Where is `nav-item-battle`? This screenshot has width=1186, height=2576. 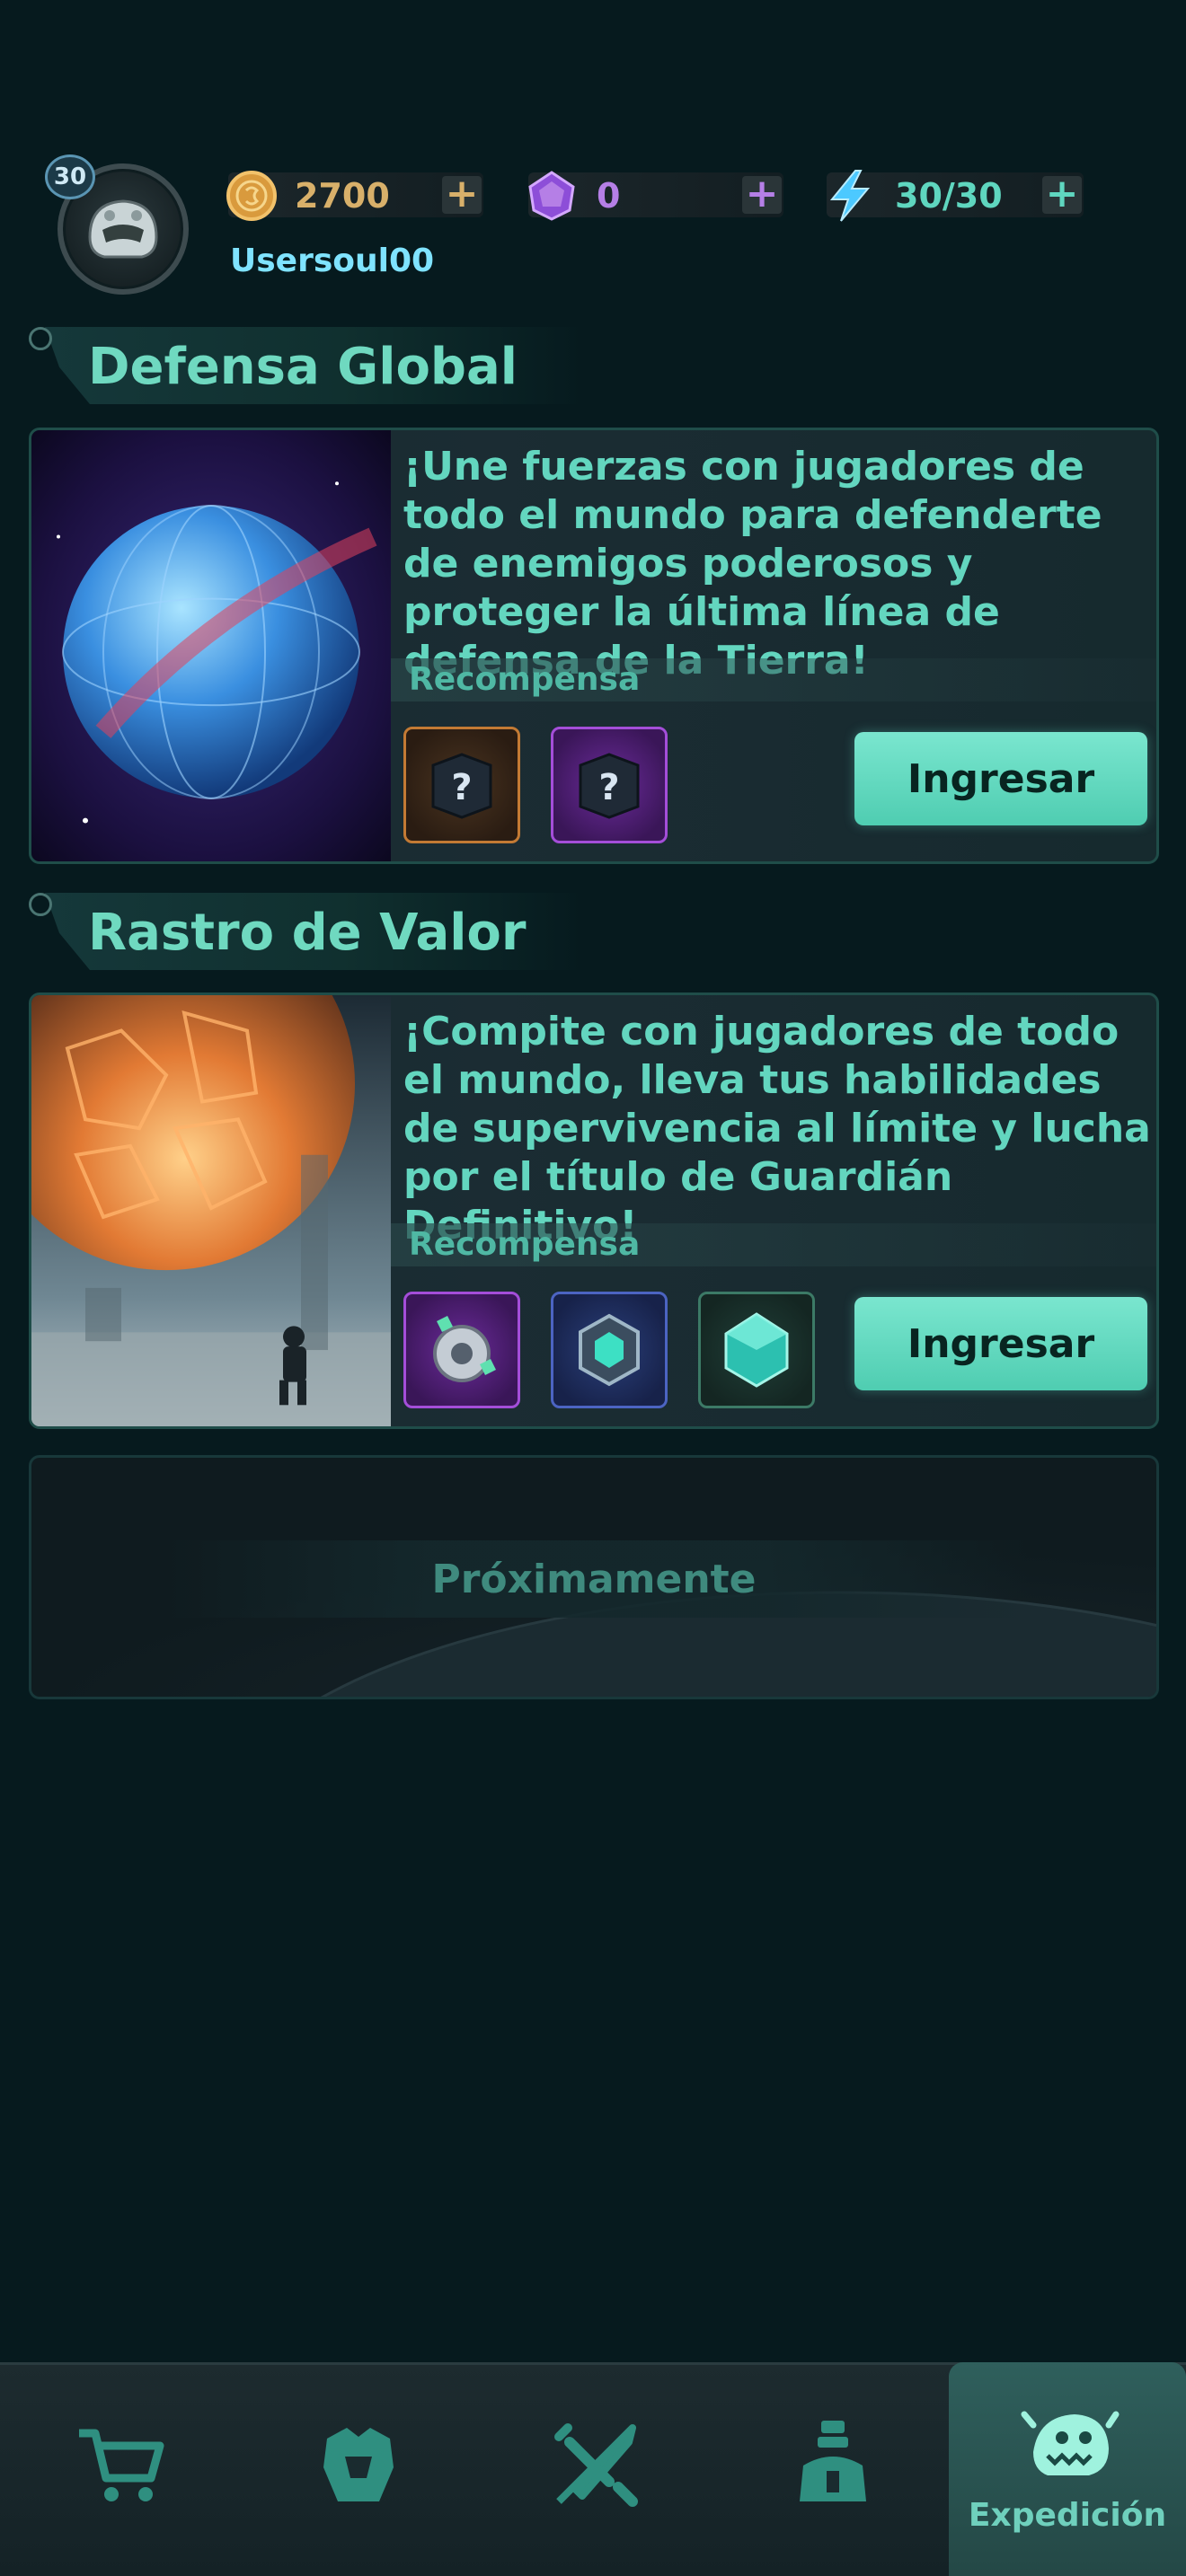 nav-item-battle is located at coordinates (595, 2470).